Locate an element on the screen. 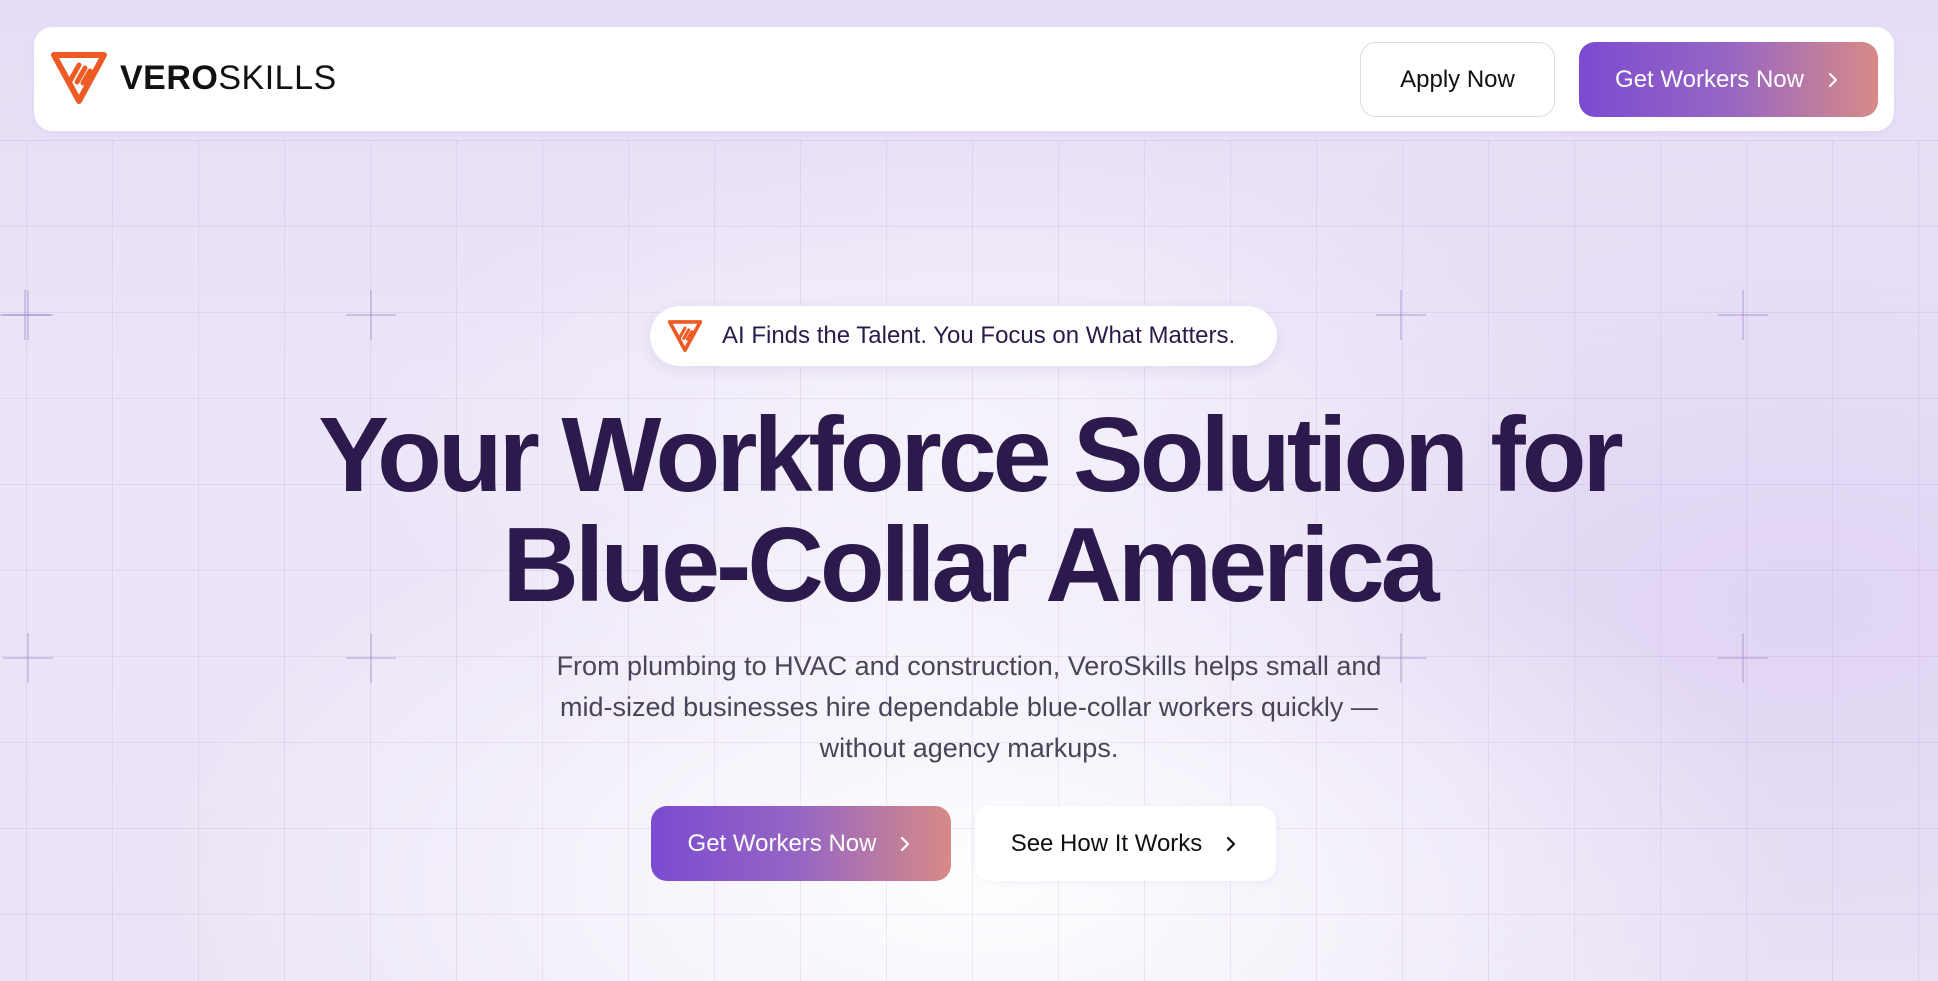 This screenshot has height=981, width=1938. brand-name-regular: SKILLS is located at coordinates (277, 77).